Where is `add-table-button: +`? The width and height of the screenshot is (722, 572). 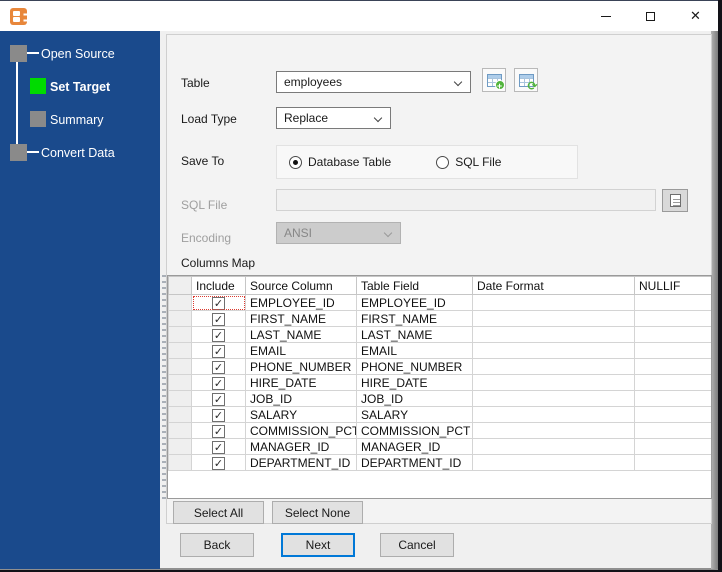 add-table-button: + is located at coordinates (494, 80).